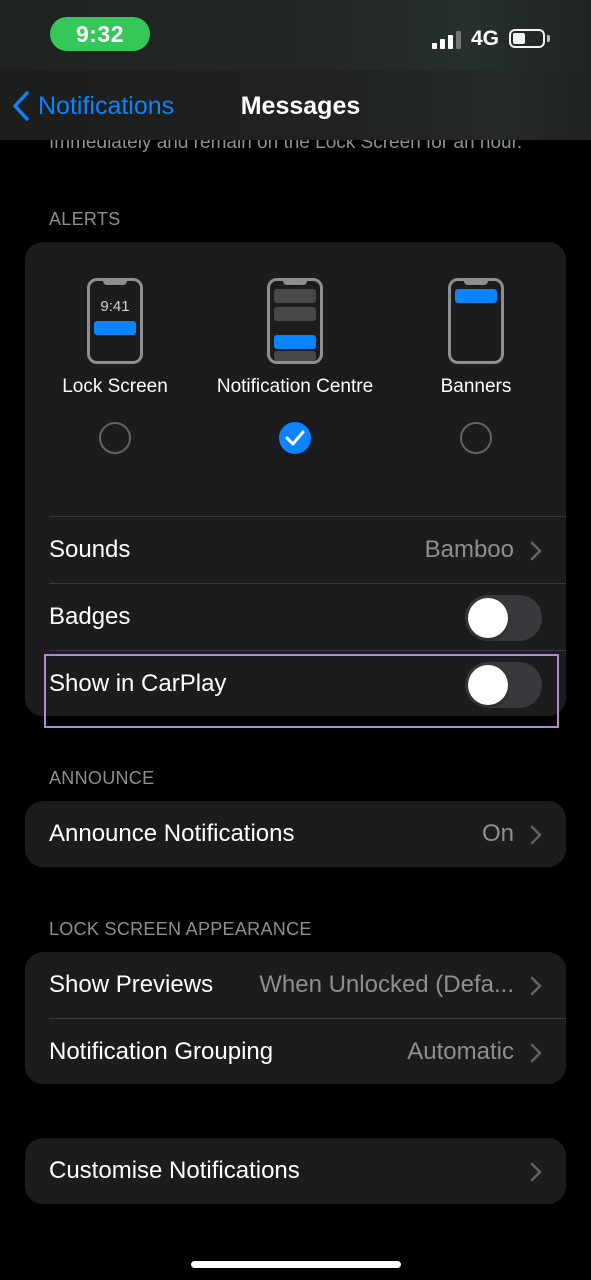  I want to click on customise-notifications-label: Customise Notifications, so click(174, 1170).